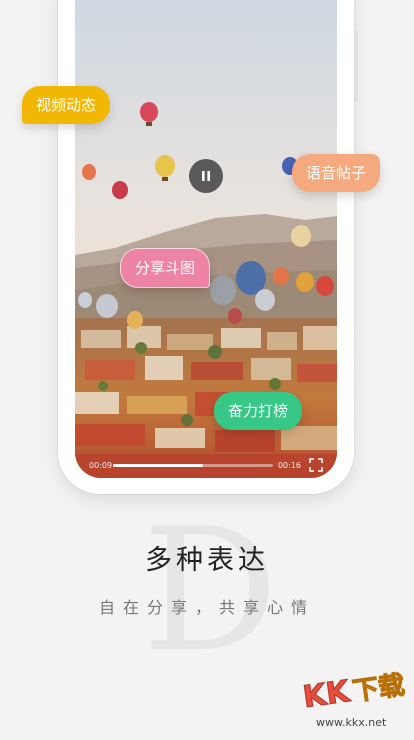  Describe the element at coordinates (336, 173) in the screenshot. I see `voice-post-tag: 语音帖子` at that location.